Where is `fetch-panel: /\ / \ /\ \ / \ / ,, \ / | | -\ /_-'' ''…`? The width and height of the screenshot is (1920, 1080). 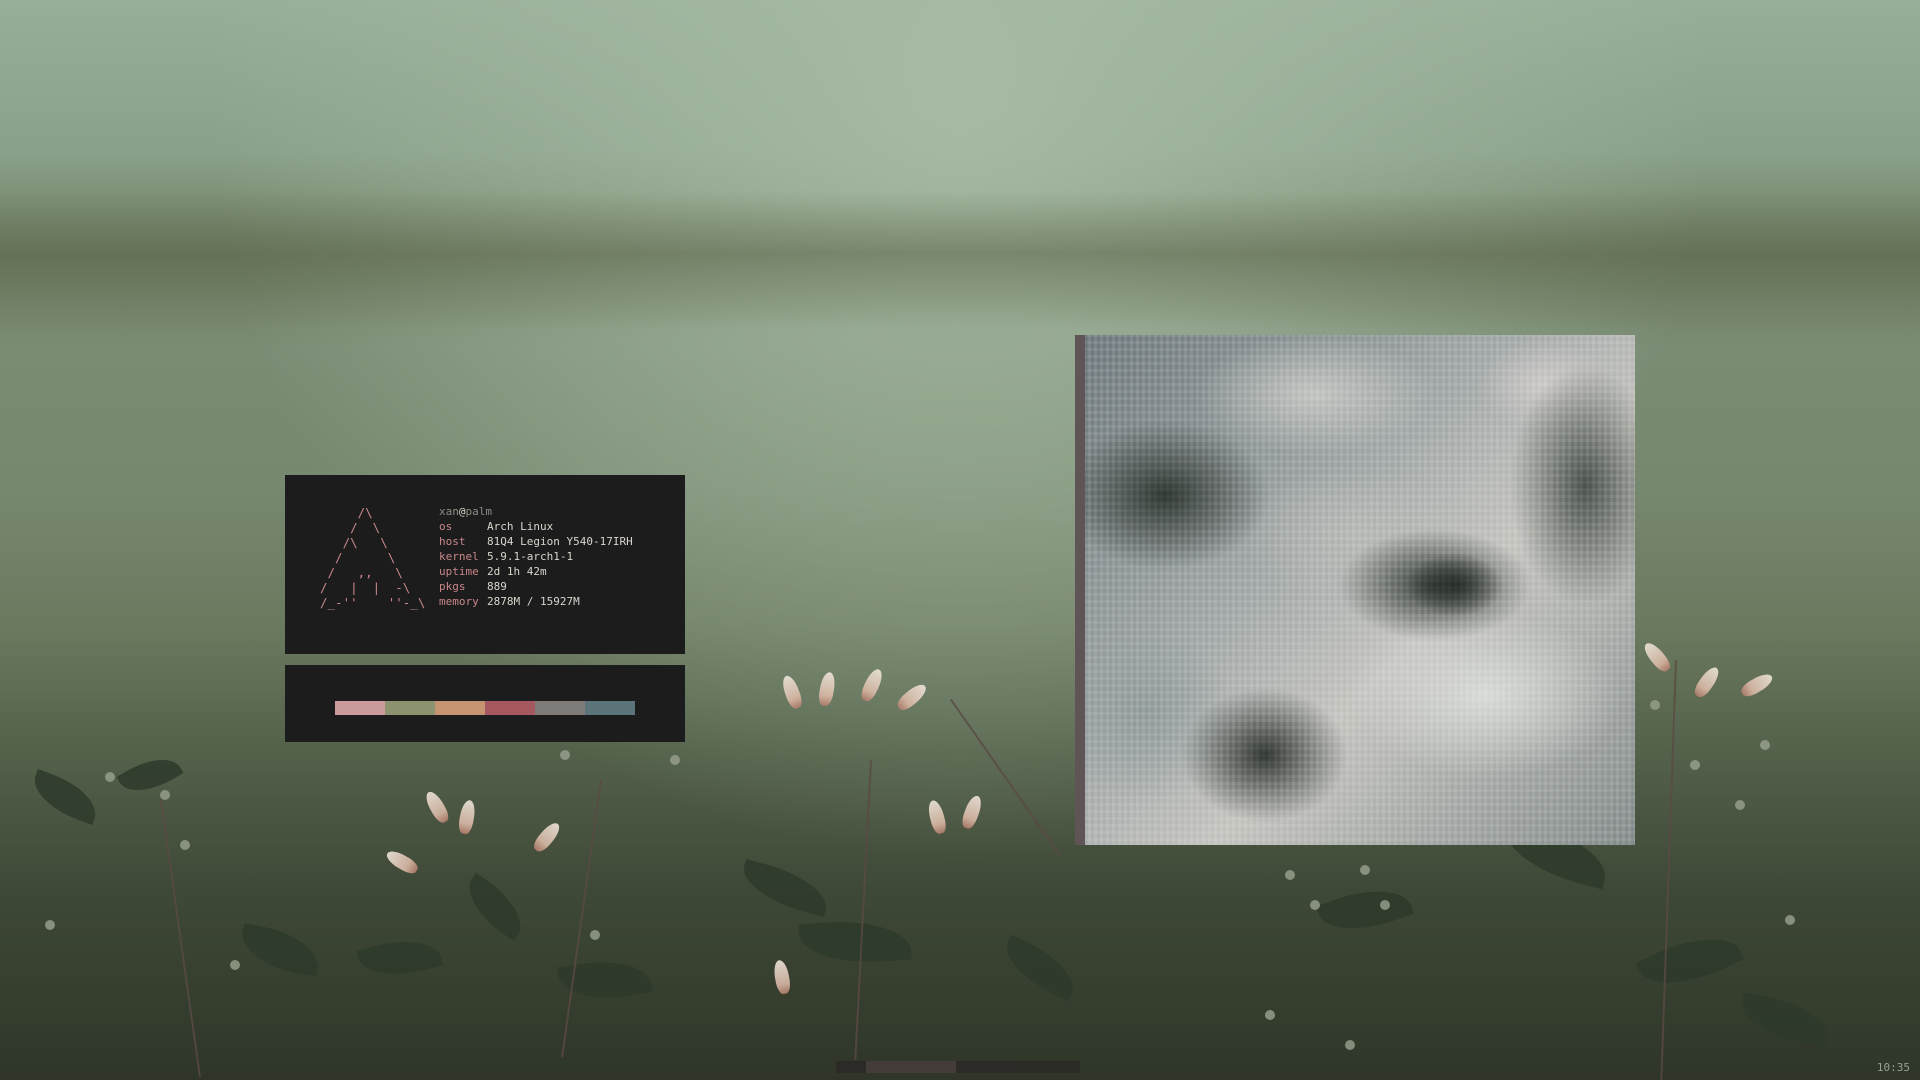 fetch-panel: /\ / \ /\ \ / \ / ,, \ / | | -\ /_-'' ''… is located at coordinates (485, 564).